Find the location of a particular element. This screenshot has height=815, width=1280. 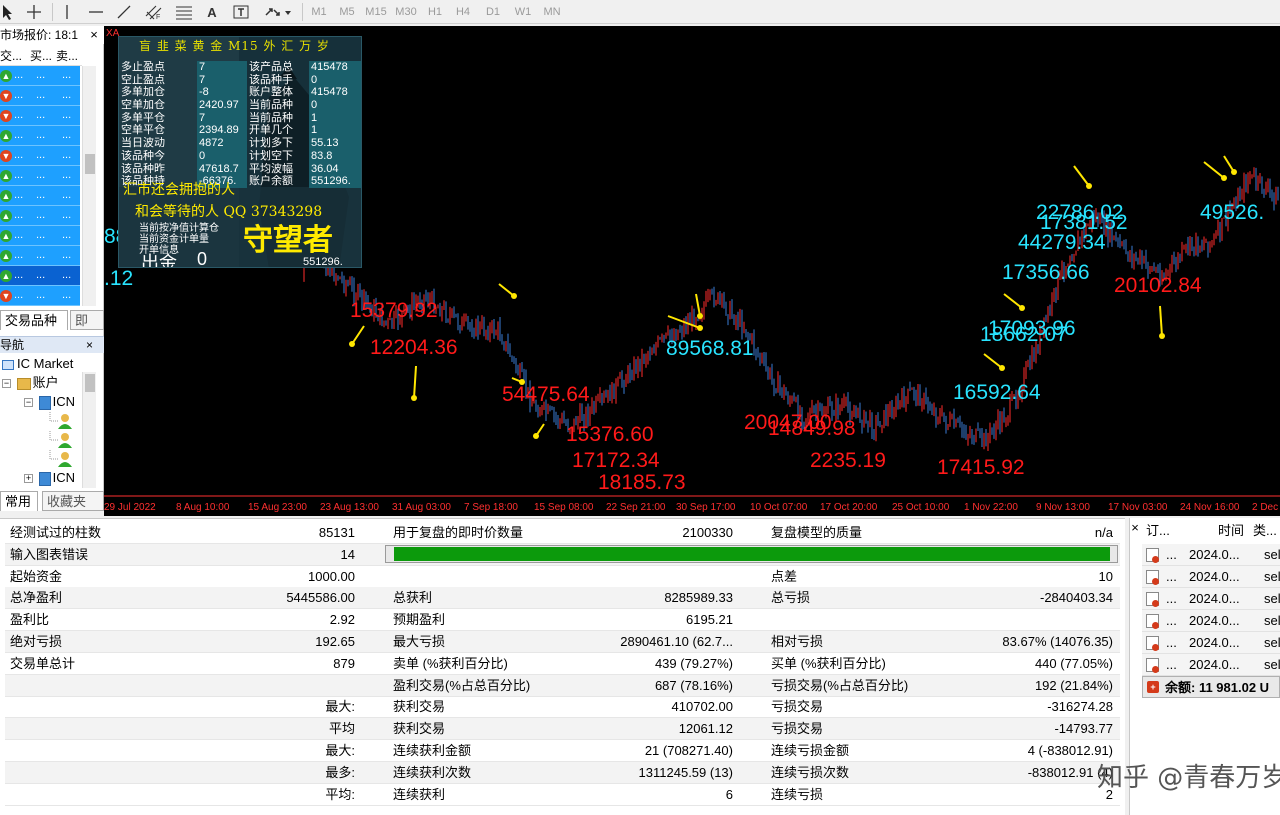

tab-favorites: 收藏夹 is located at coordinates (73, 501).